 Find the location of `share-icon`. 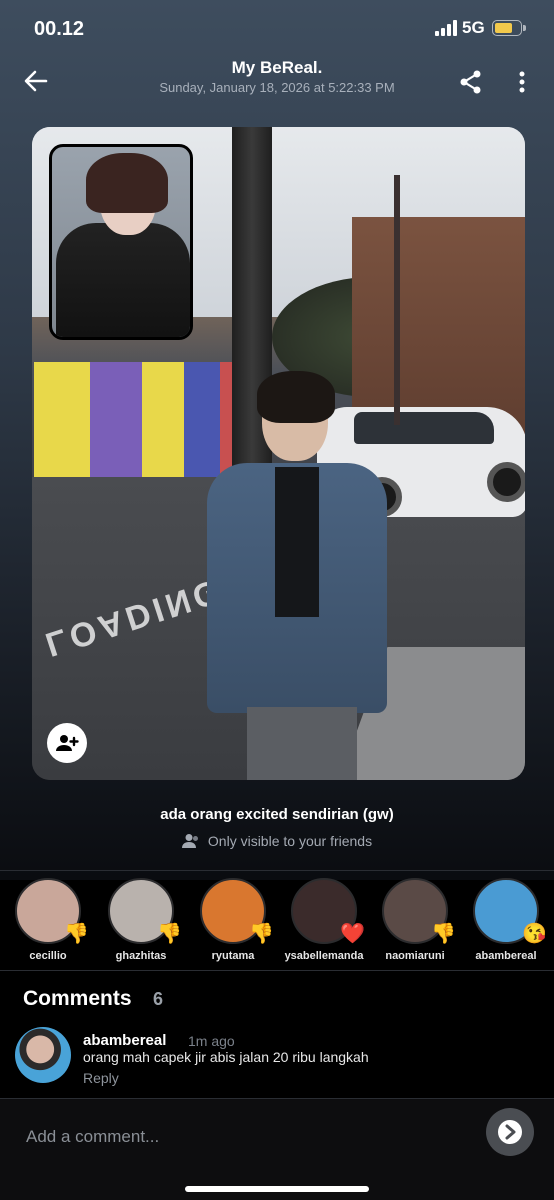

share-icon is located at coordinates (470, 82).